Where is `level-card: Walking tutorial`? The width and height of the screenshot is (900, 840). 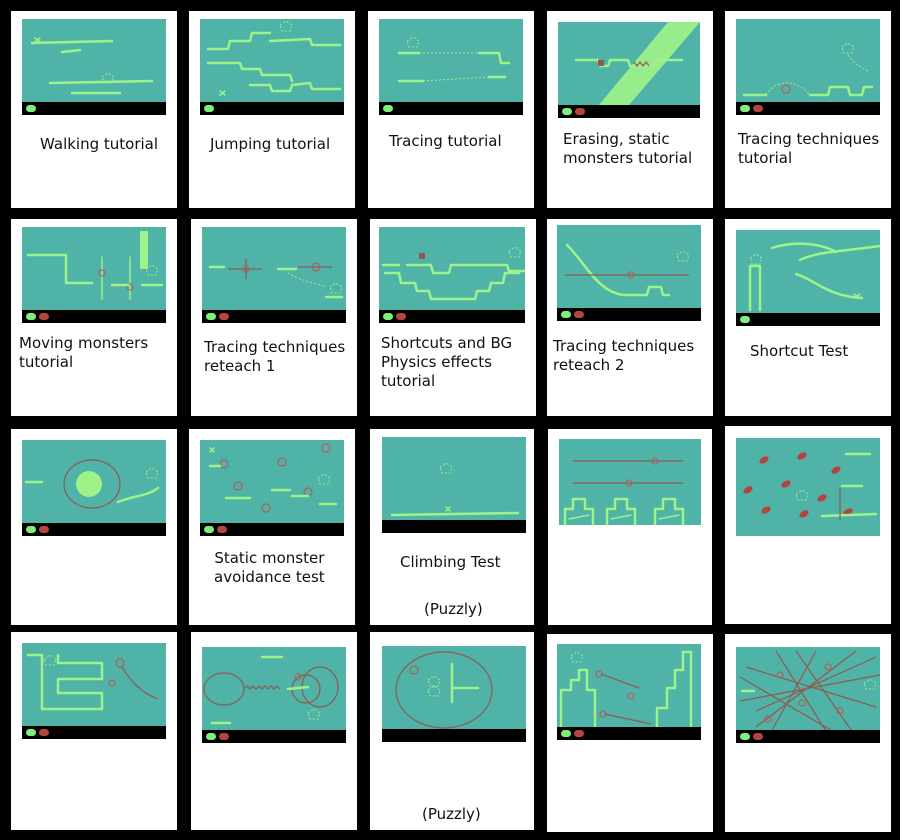 level-card: Walking tutorial is located at coordinates (94, 109).